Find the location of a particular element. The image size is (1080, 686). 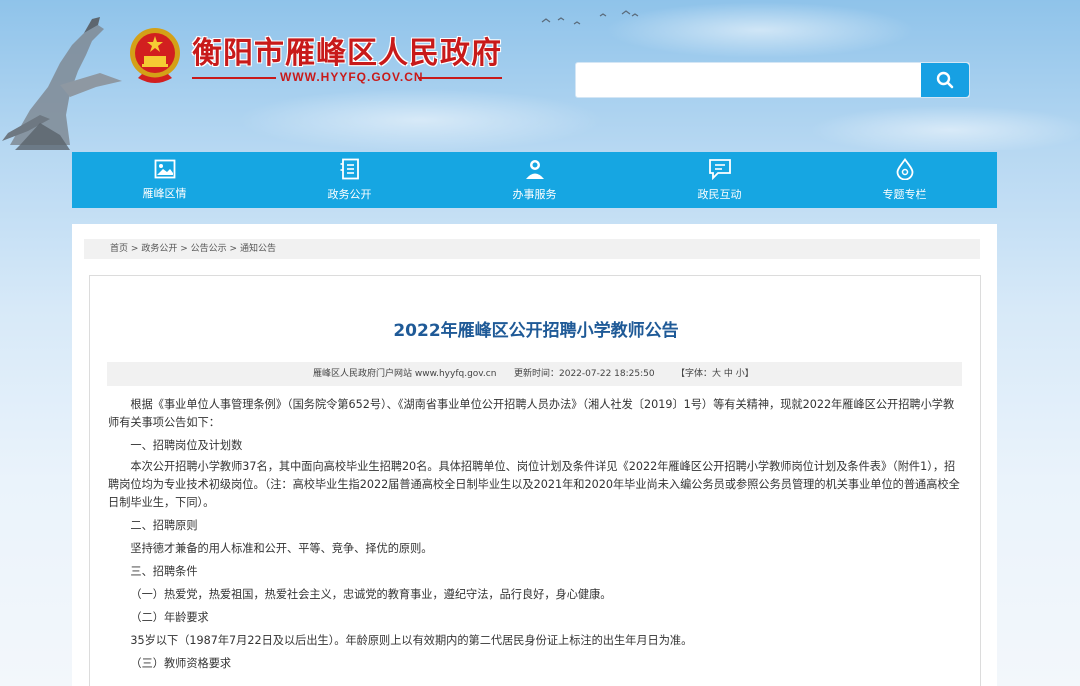

paragraph: 坚持德才兼备的用人标准和公开、平等、竞争、择优的原则。 is located at coordinates (281, 548).